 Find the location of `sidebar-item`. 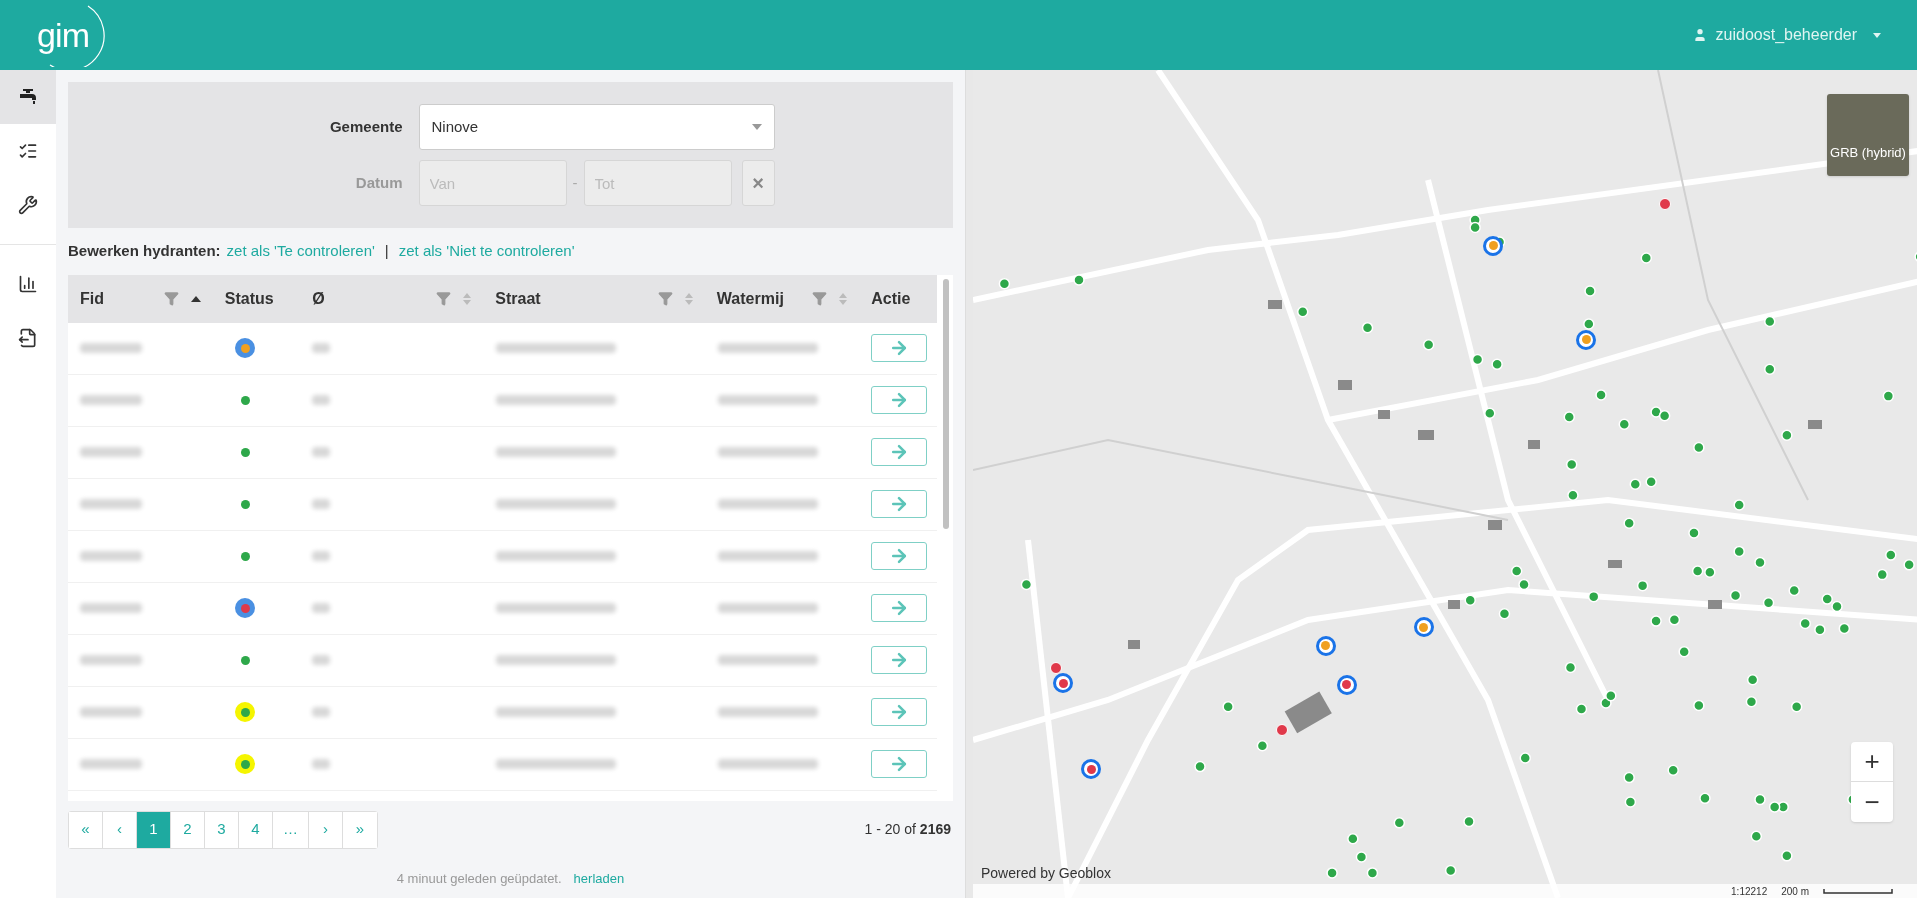

sidebar-item is located at coordinates (28, 97).